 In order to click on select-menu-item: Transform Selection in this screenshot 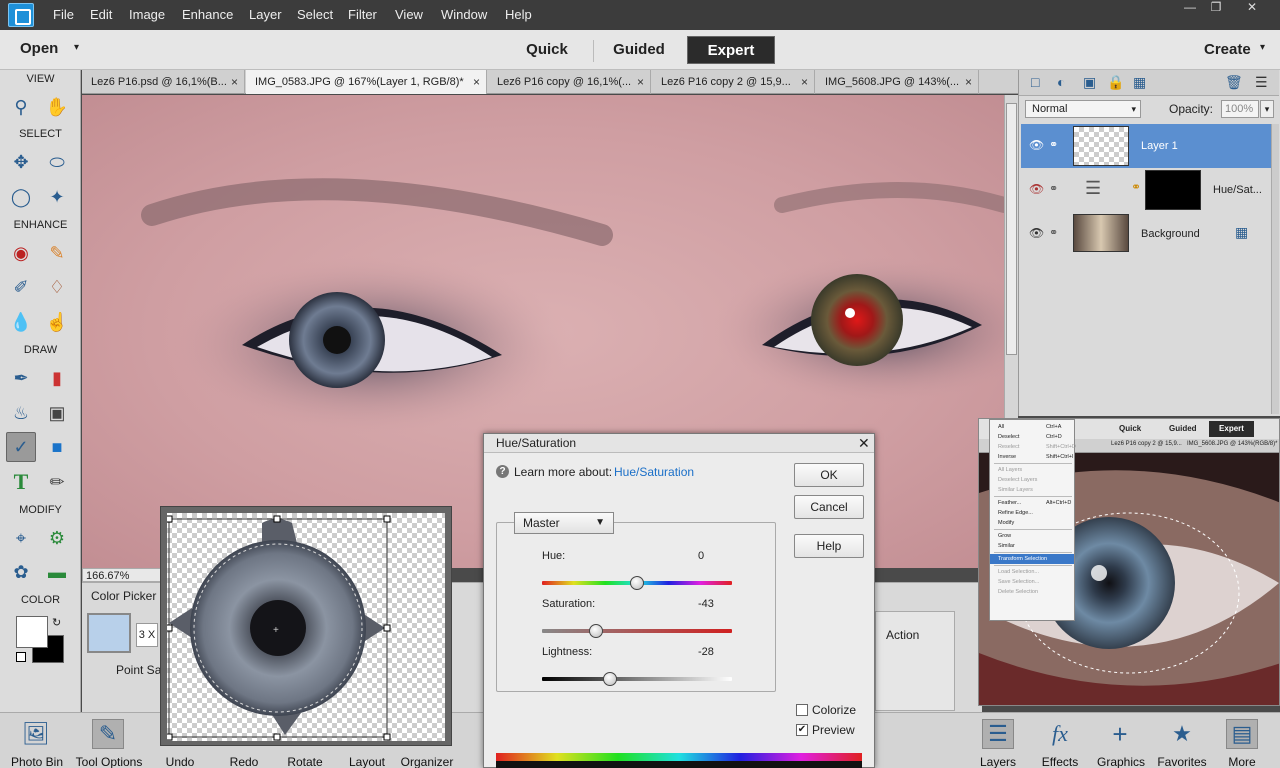, I will do `click(1032, 559)`.